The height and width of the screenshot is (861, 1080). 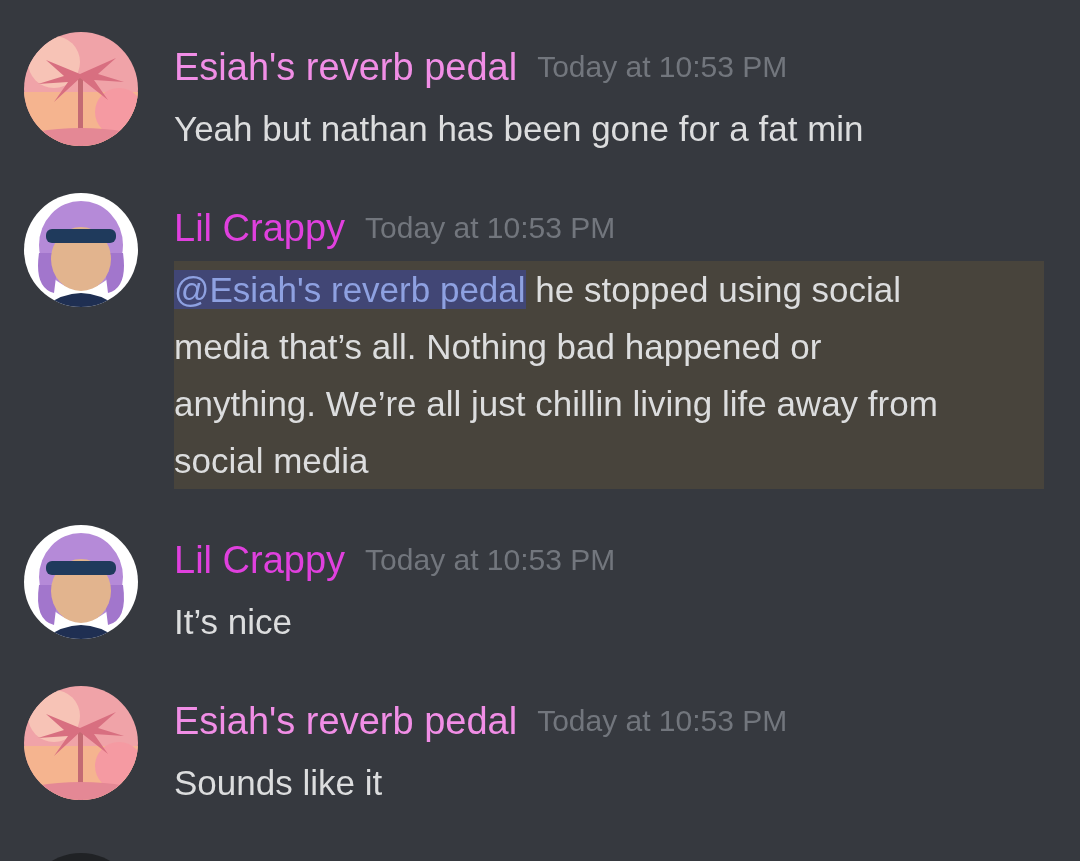 I want to click on message-text: It’s nice, so click(x=234, y=622).